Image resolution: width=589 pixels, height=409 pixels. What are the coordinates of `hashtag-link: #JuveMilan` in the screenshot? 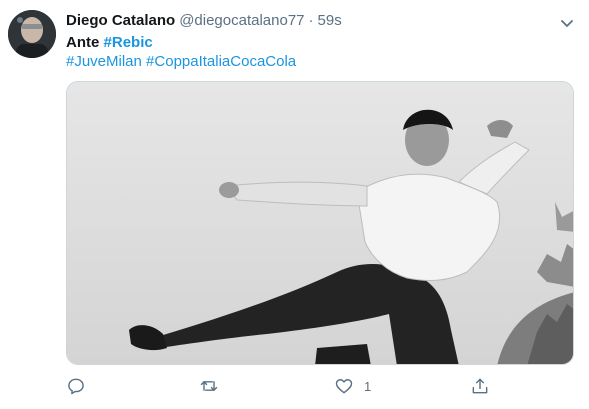 It's located at (104, 61).